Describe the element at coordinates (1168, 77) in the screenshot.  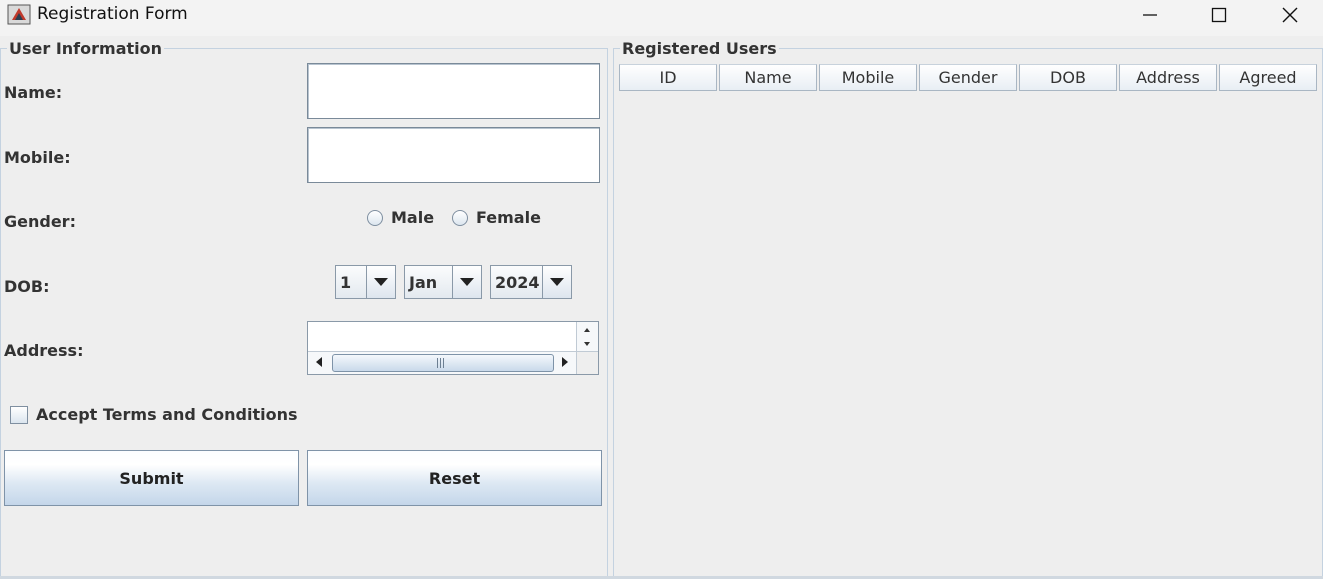
I see `column-header-address: Address` at that location.